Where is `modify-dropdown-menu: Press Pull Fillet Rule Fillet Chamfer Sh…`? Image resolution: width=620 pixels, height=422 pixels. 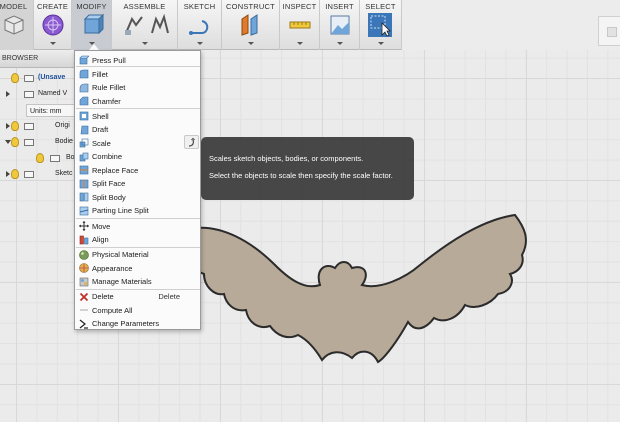
modify-dropdown-menu: Press Pull Fillet Rule Fillet Chamfer Sh… is located at coordinates (137, 190).